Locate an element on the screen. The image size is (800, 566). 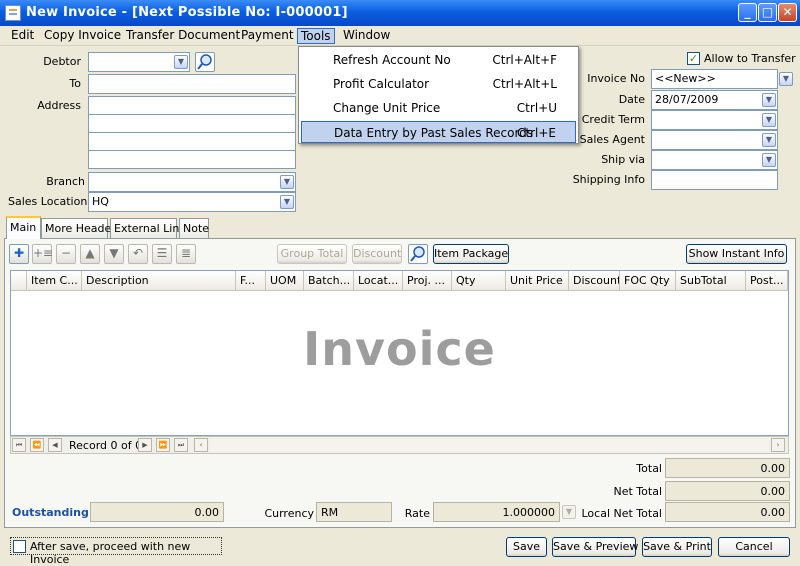
net-total-label: Net Total is located at coordinates (638, 491).